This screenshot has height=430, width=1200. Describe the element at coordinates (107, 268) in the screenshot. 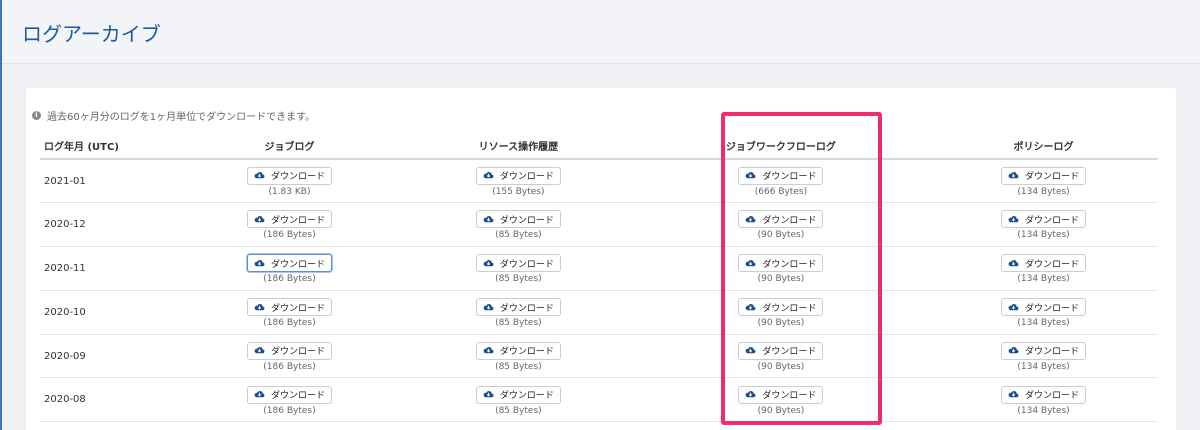

I see `cell-month: 2020-11` at that location.